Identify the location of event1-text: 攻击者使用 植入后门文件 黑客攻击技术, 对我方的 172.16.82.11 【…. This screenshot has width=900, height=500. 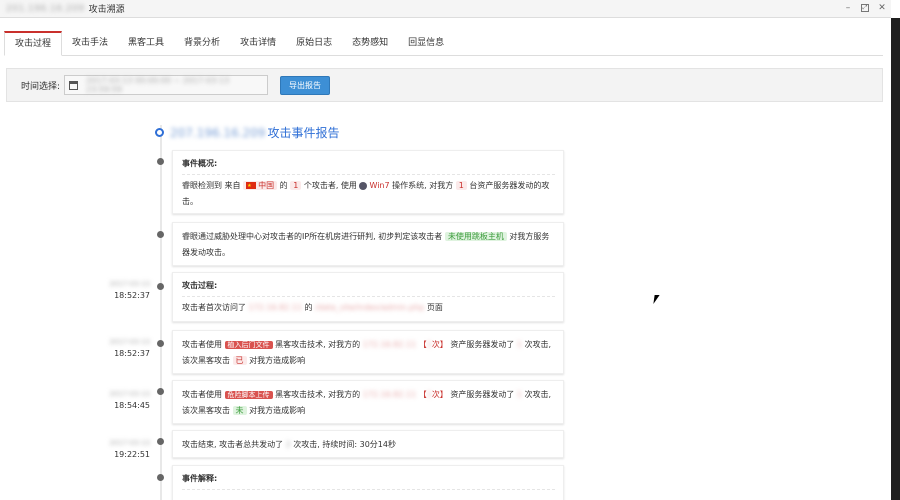
(367, 352).